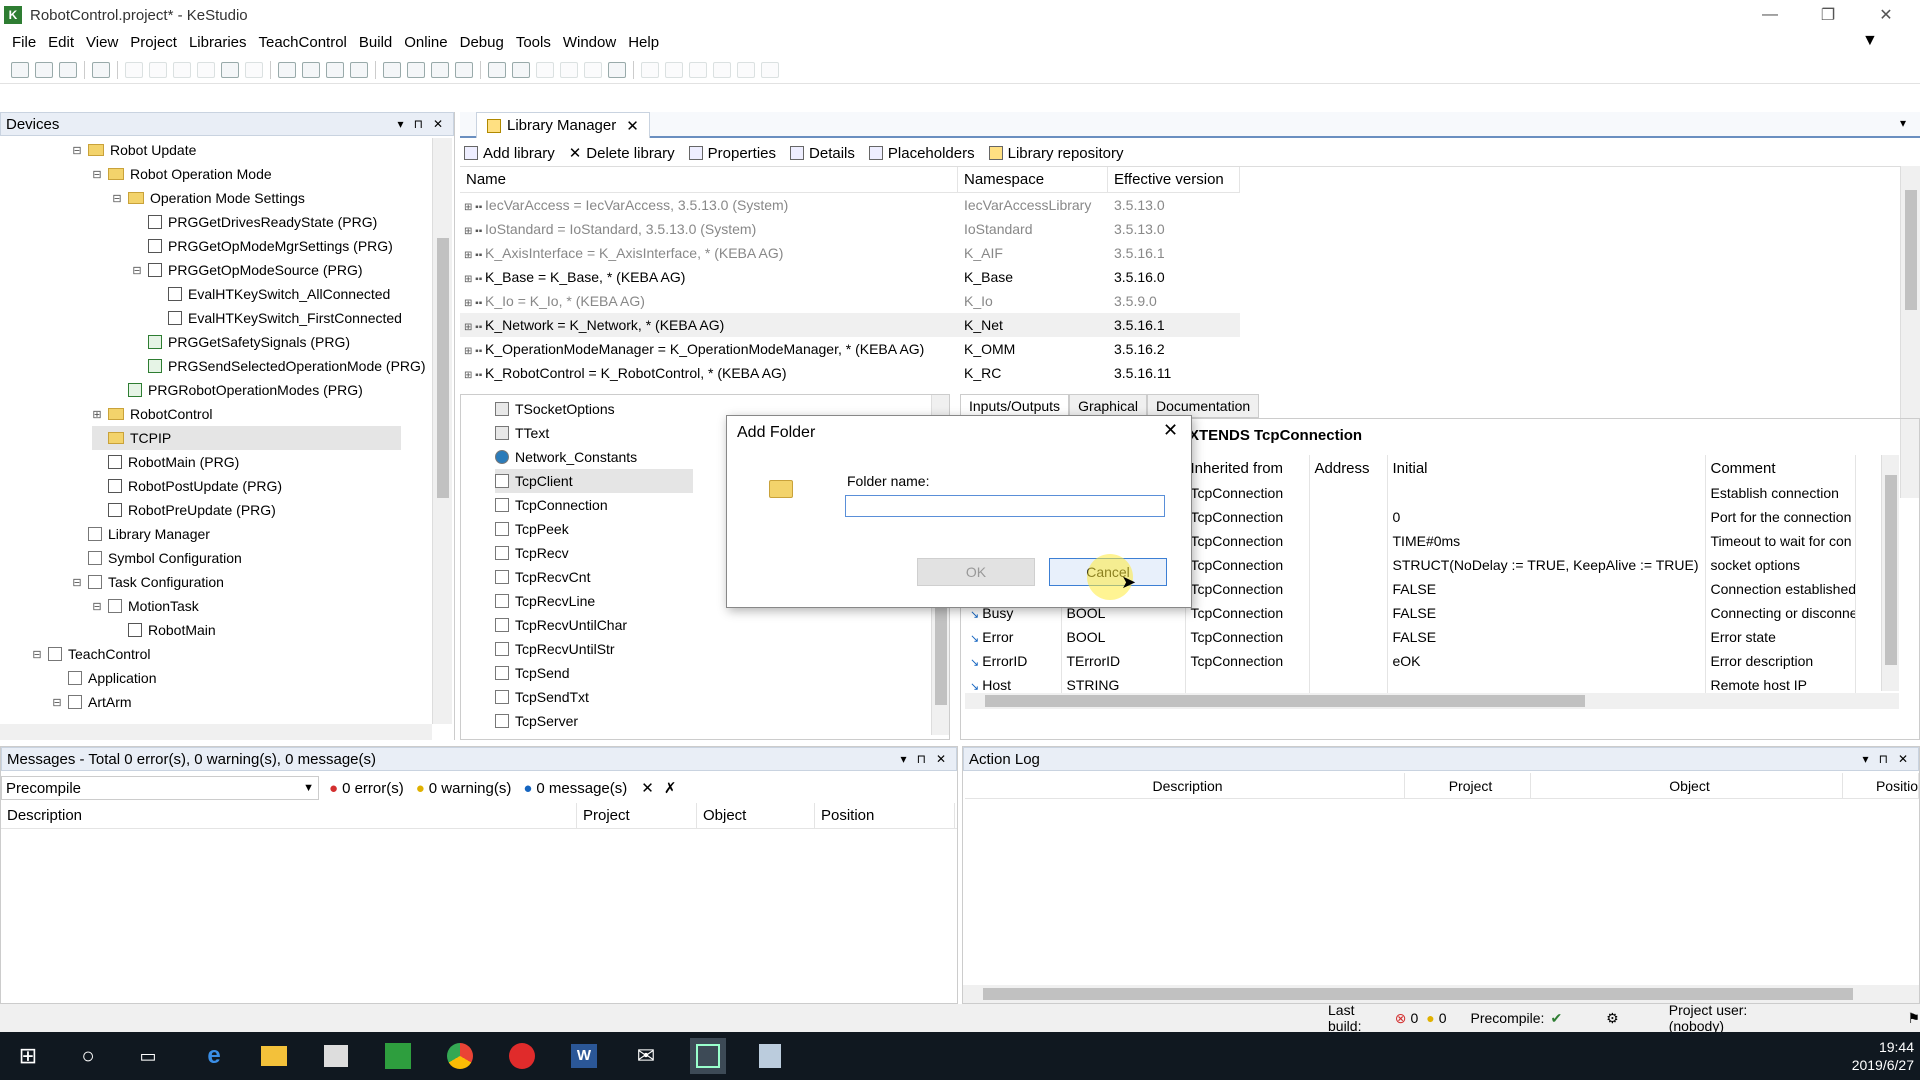 The image size is (1920, 1080). I want to click on login-icon, so click(497, 69).